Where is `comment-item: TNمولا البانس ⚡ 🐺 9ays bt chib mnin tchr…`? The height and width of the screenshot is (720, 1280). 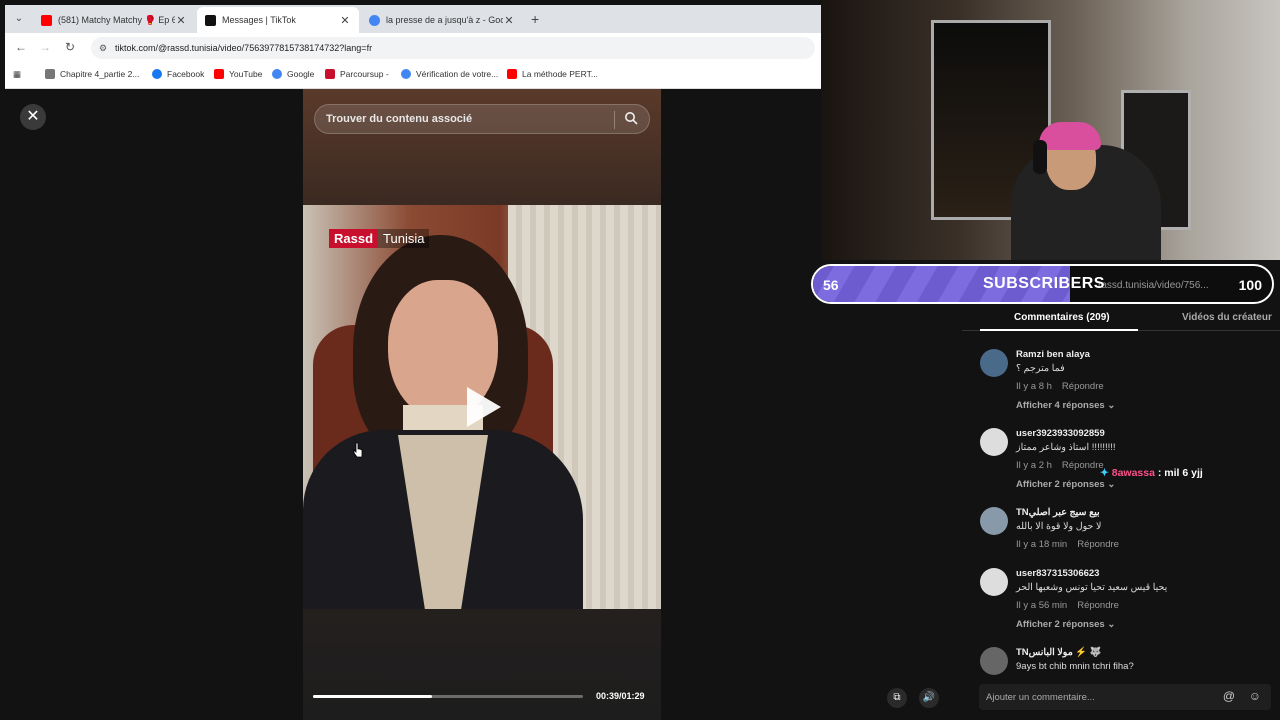
comment-item: TNمولا البانس ⚡ 🐺 9ays bt chib mnin tchr… is located at coordinates (1130, 662).